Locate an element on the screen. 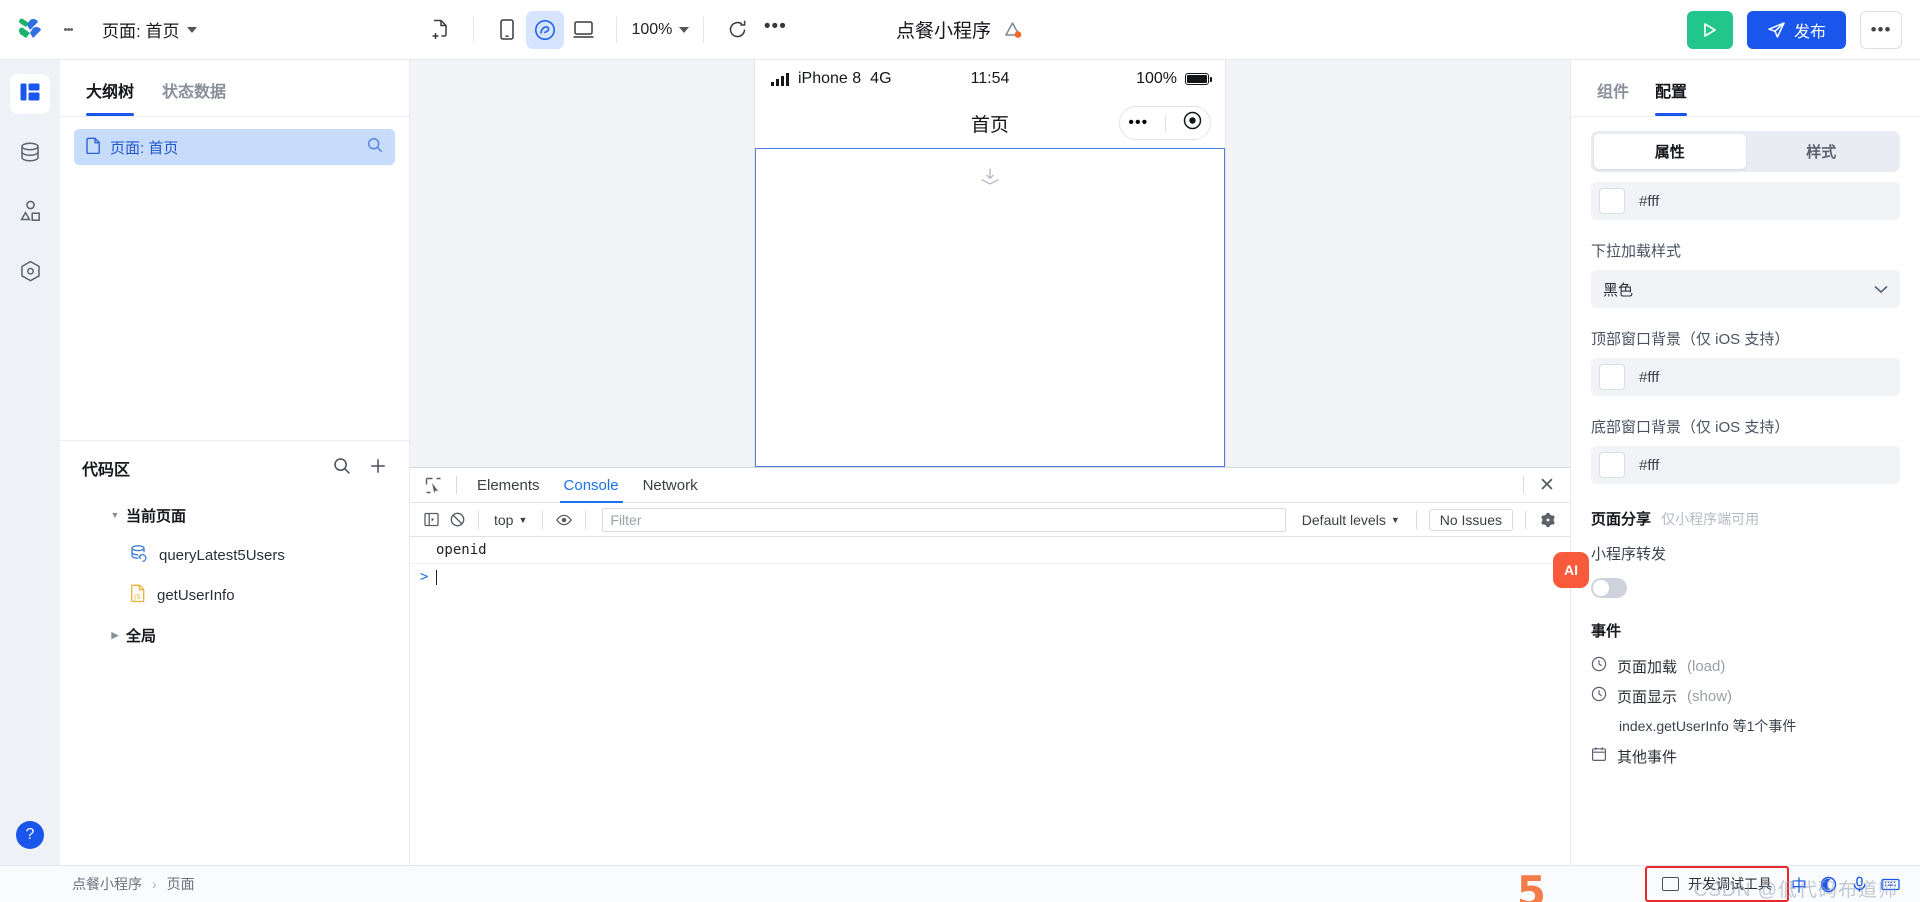 This screenshot has width=1920, height=902. help-label: ? is located at coordinates (30, 834).